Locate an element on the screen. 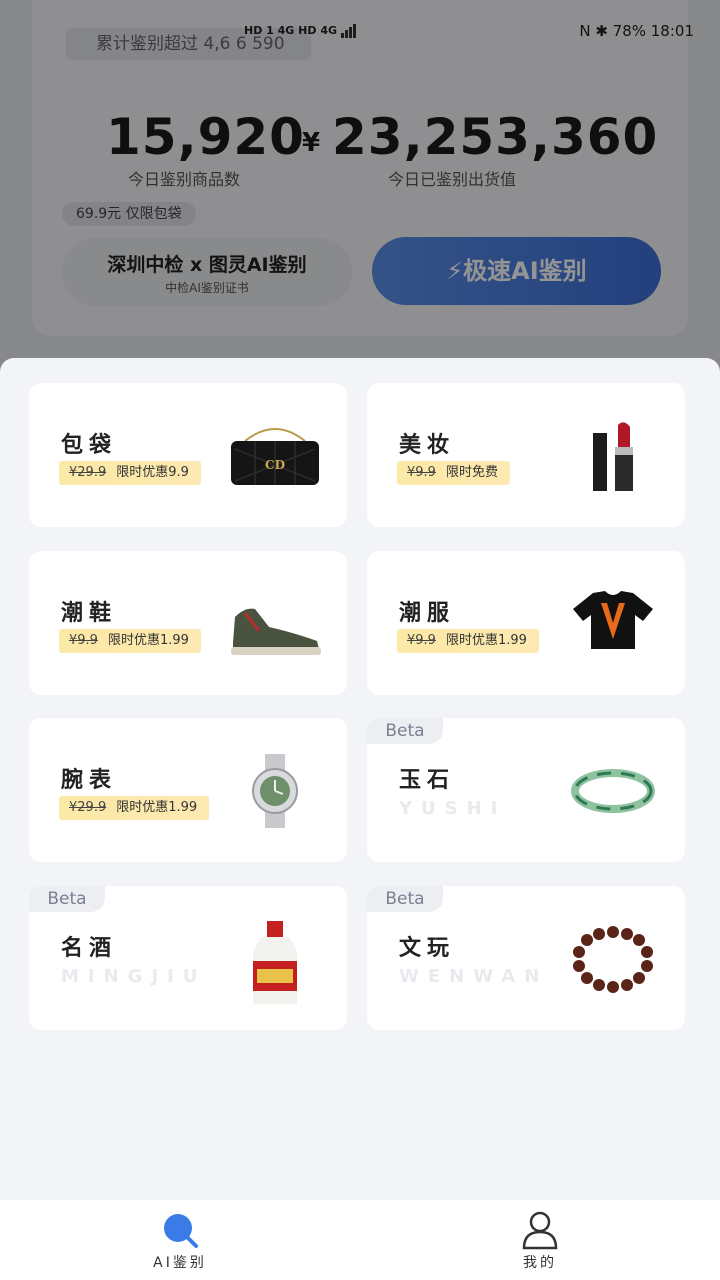 The height and width of the screenshot is (1280, 720). category-pinyin: YUSHI is located at coordinates (453, 808).